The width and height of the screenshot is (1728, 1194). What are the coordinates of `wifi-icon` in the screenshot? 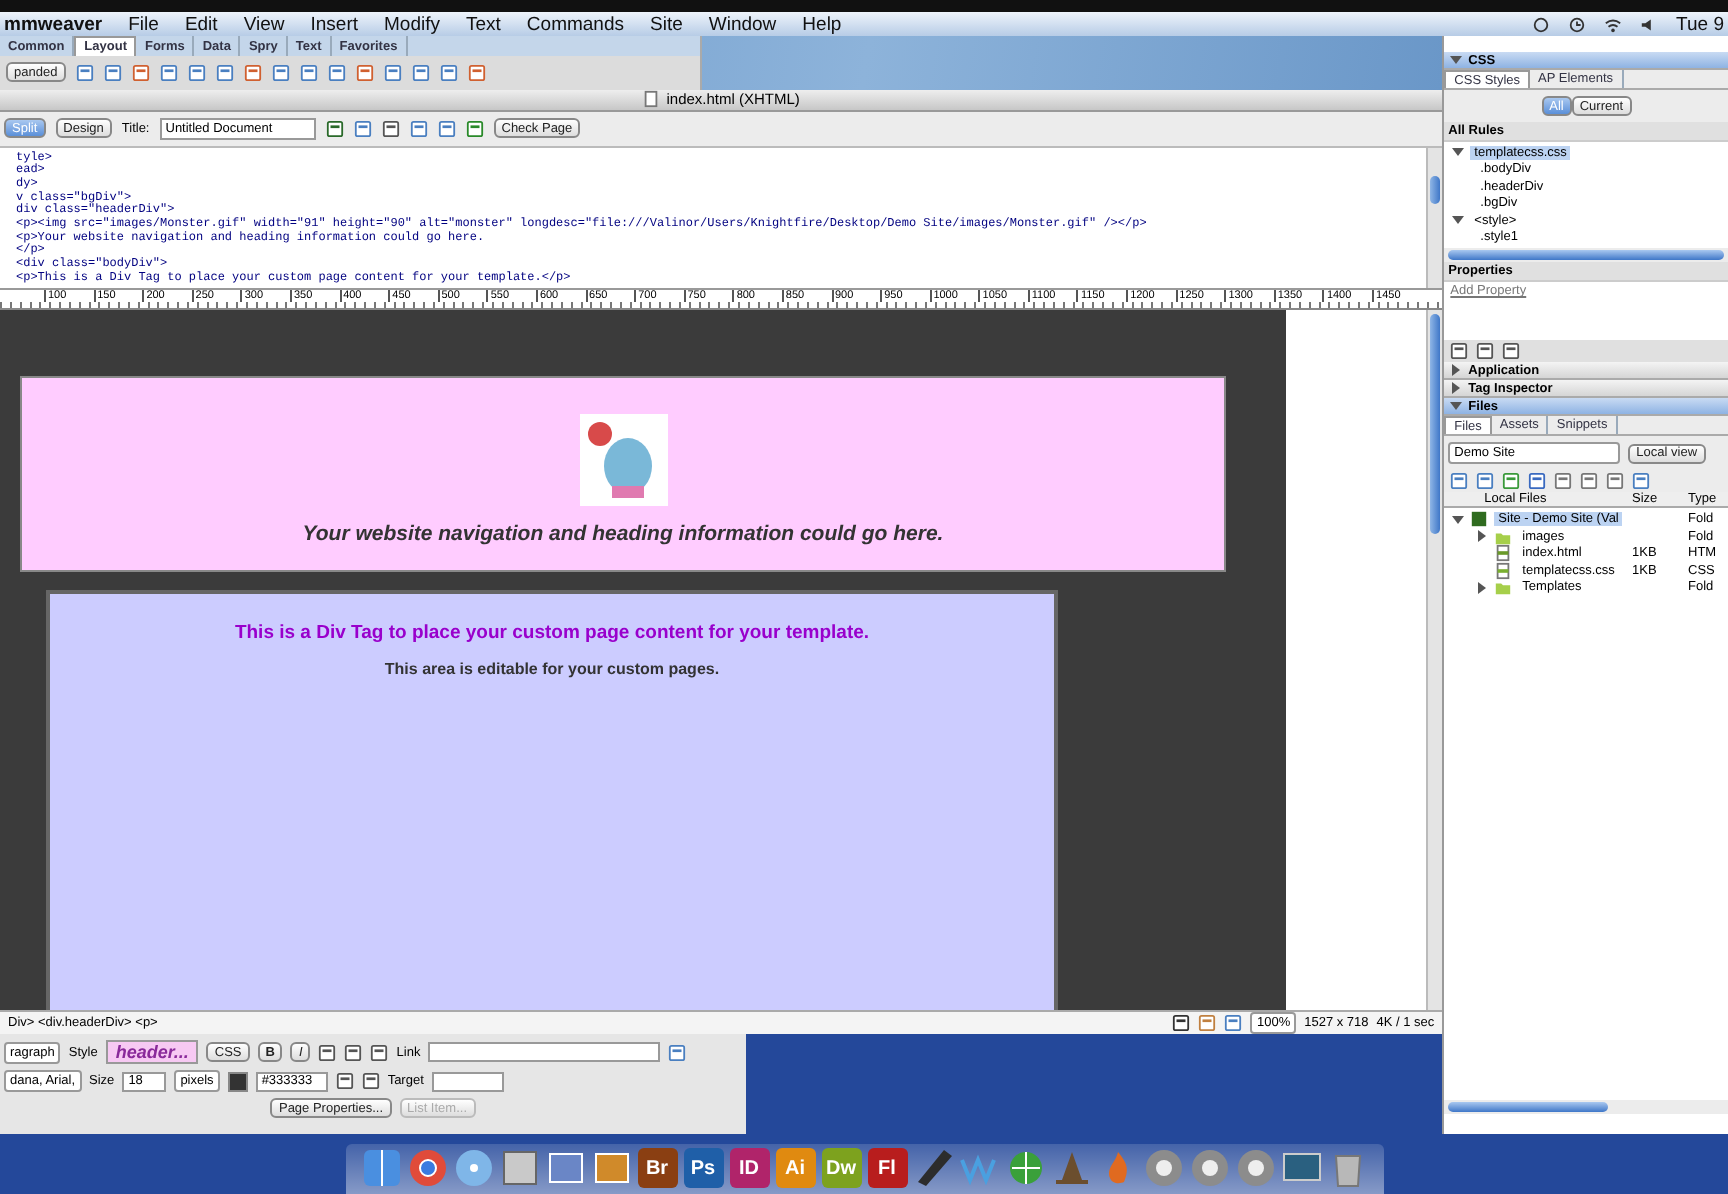 It's located at (1613, 24).